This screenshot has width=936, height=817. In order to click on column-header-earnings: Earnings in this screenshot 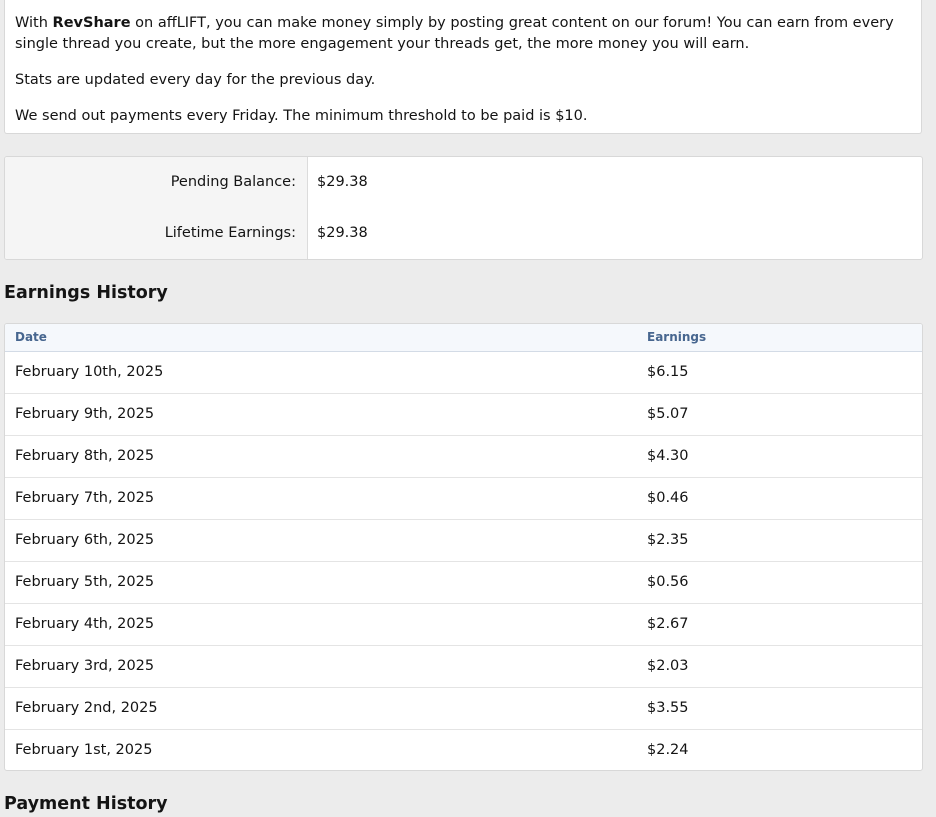, I will do `click(676, 337)`.